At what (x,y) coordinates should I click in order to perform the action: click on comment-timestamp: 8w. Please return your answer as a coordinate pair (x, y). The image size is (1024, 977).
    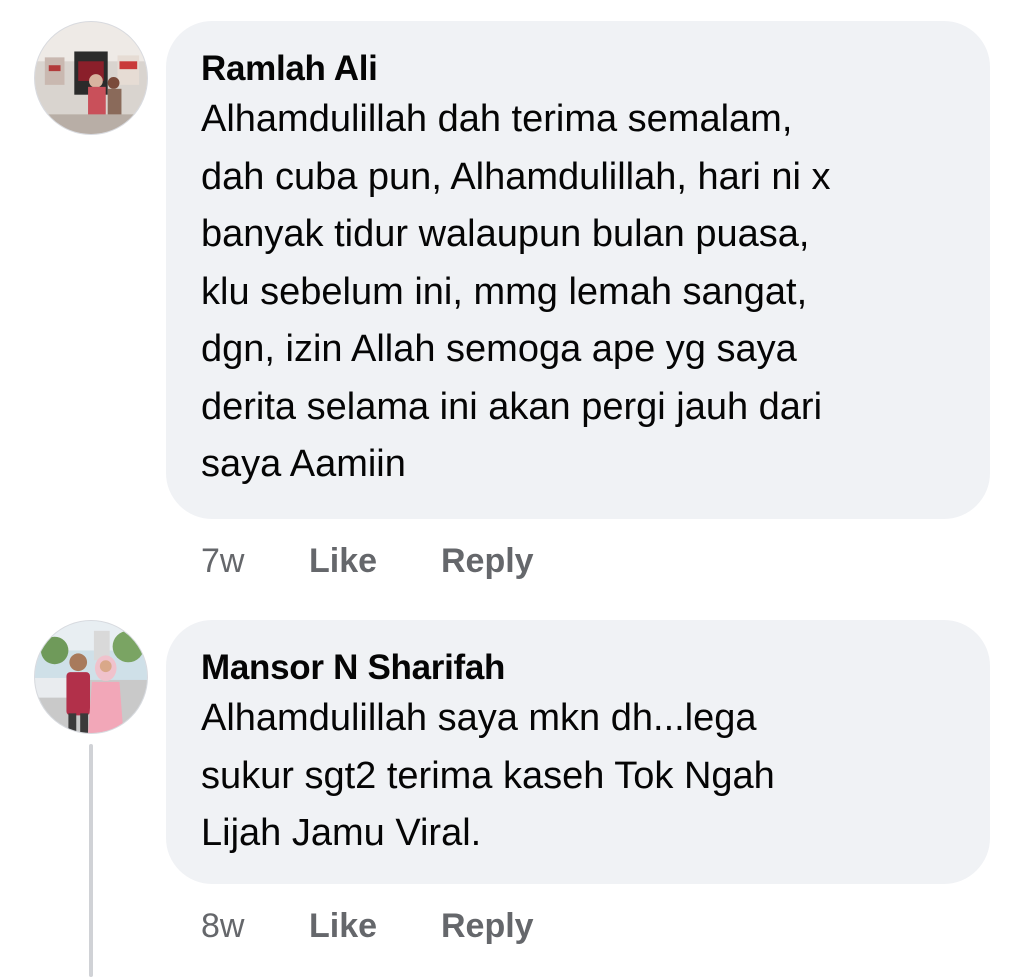
    Looking at the image, I should click on (255, 926).